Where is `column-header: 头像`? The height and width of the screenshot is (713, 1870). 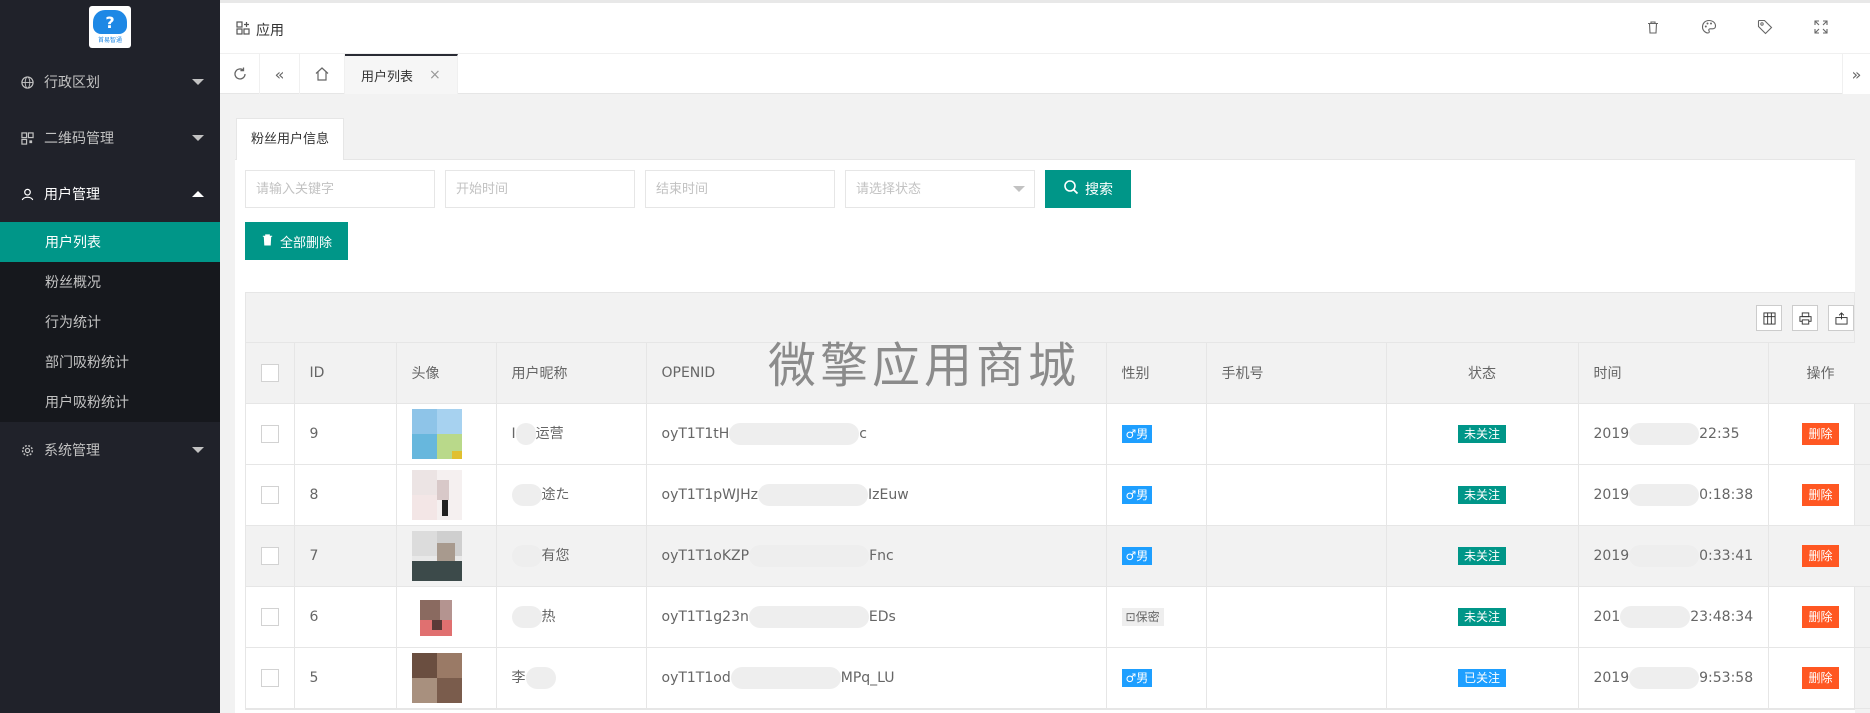
column-header: 头像 is located at coordinates (446, 373).